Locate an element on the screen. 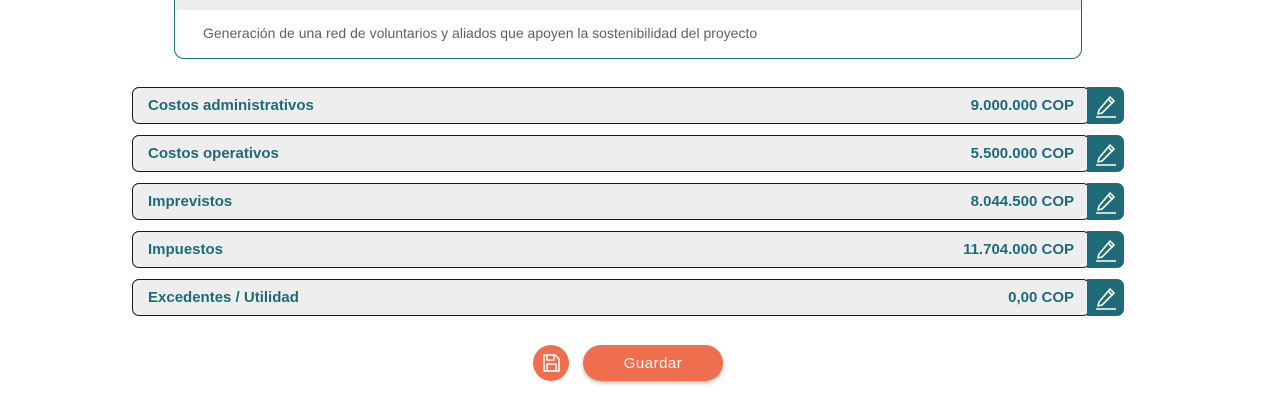 The height and width of the screenshot is (408, 1266). cost-value: 8.044.500 COP is located at coordinates (1022, 201).